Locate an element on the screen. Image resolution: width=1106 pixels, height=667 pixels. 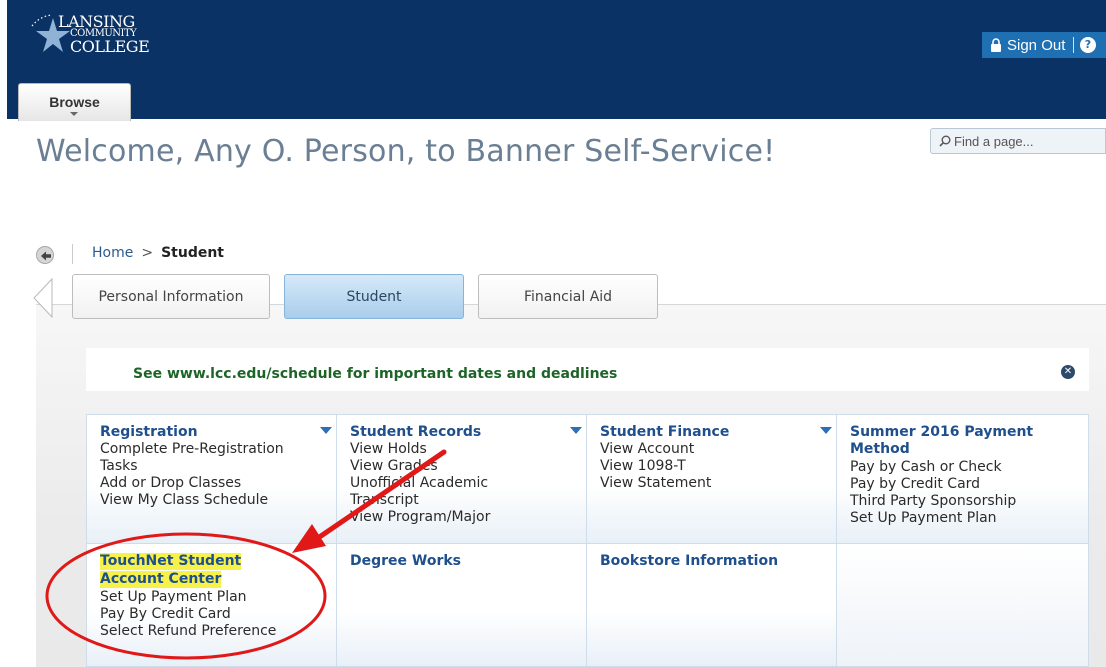
student-records-link: Unofficial Academic is located at coordinates (419, 483).